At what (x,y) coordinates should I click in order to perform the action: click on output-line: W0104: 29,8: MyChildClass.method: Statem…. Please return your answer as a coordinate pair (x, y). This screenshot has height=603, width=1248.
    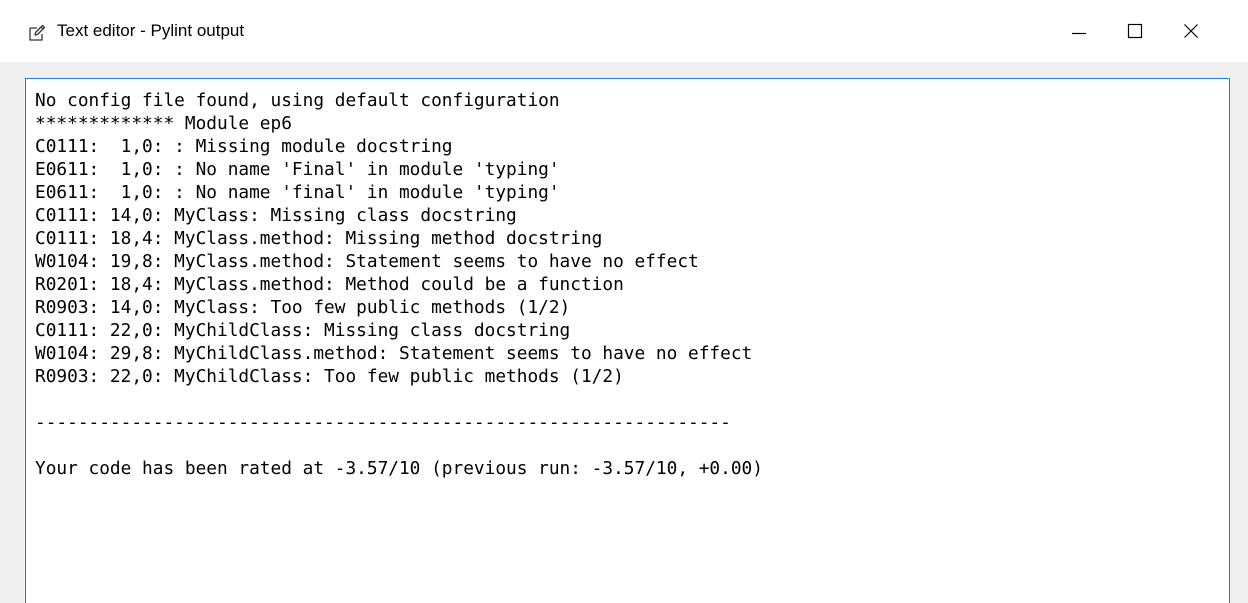
    Looking at the image, I should click on (394, 353).